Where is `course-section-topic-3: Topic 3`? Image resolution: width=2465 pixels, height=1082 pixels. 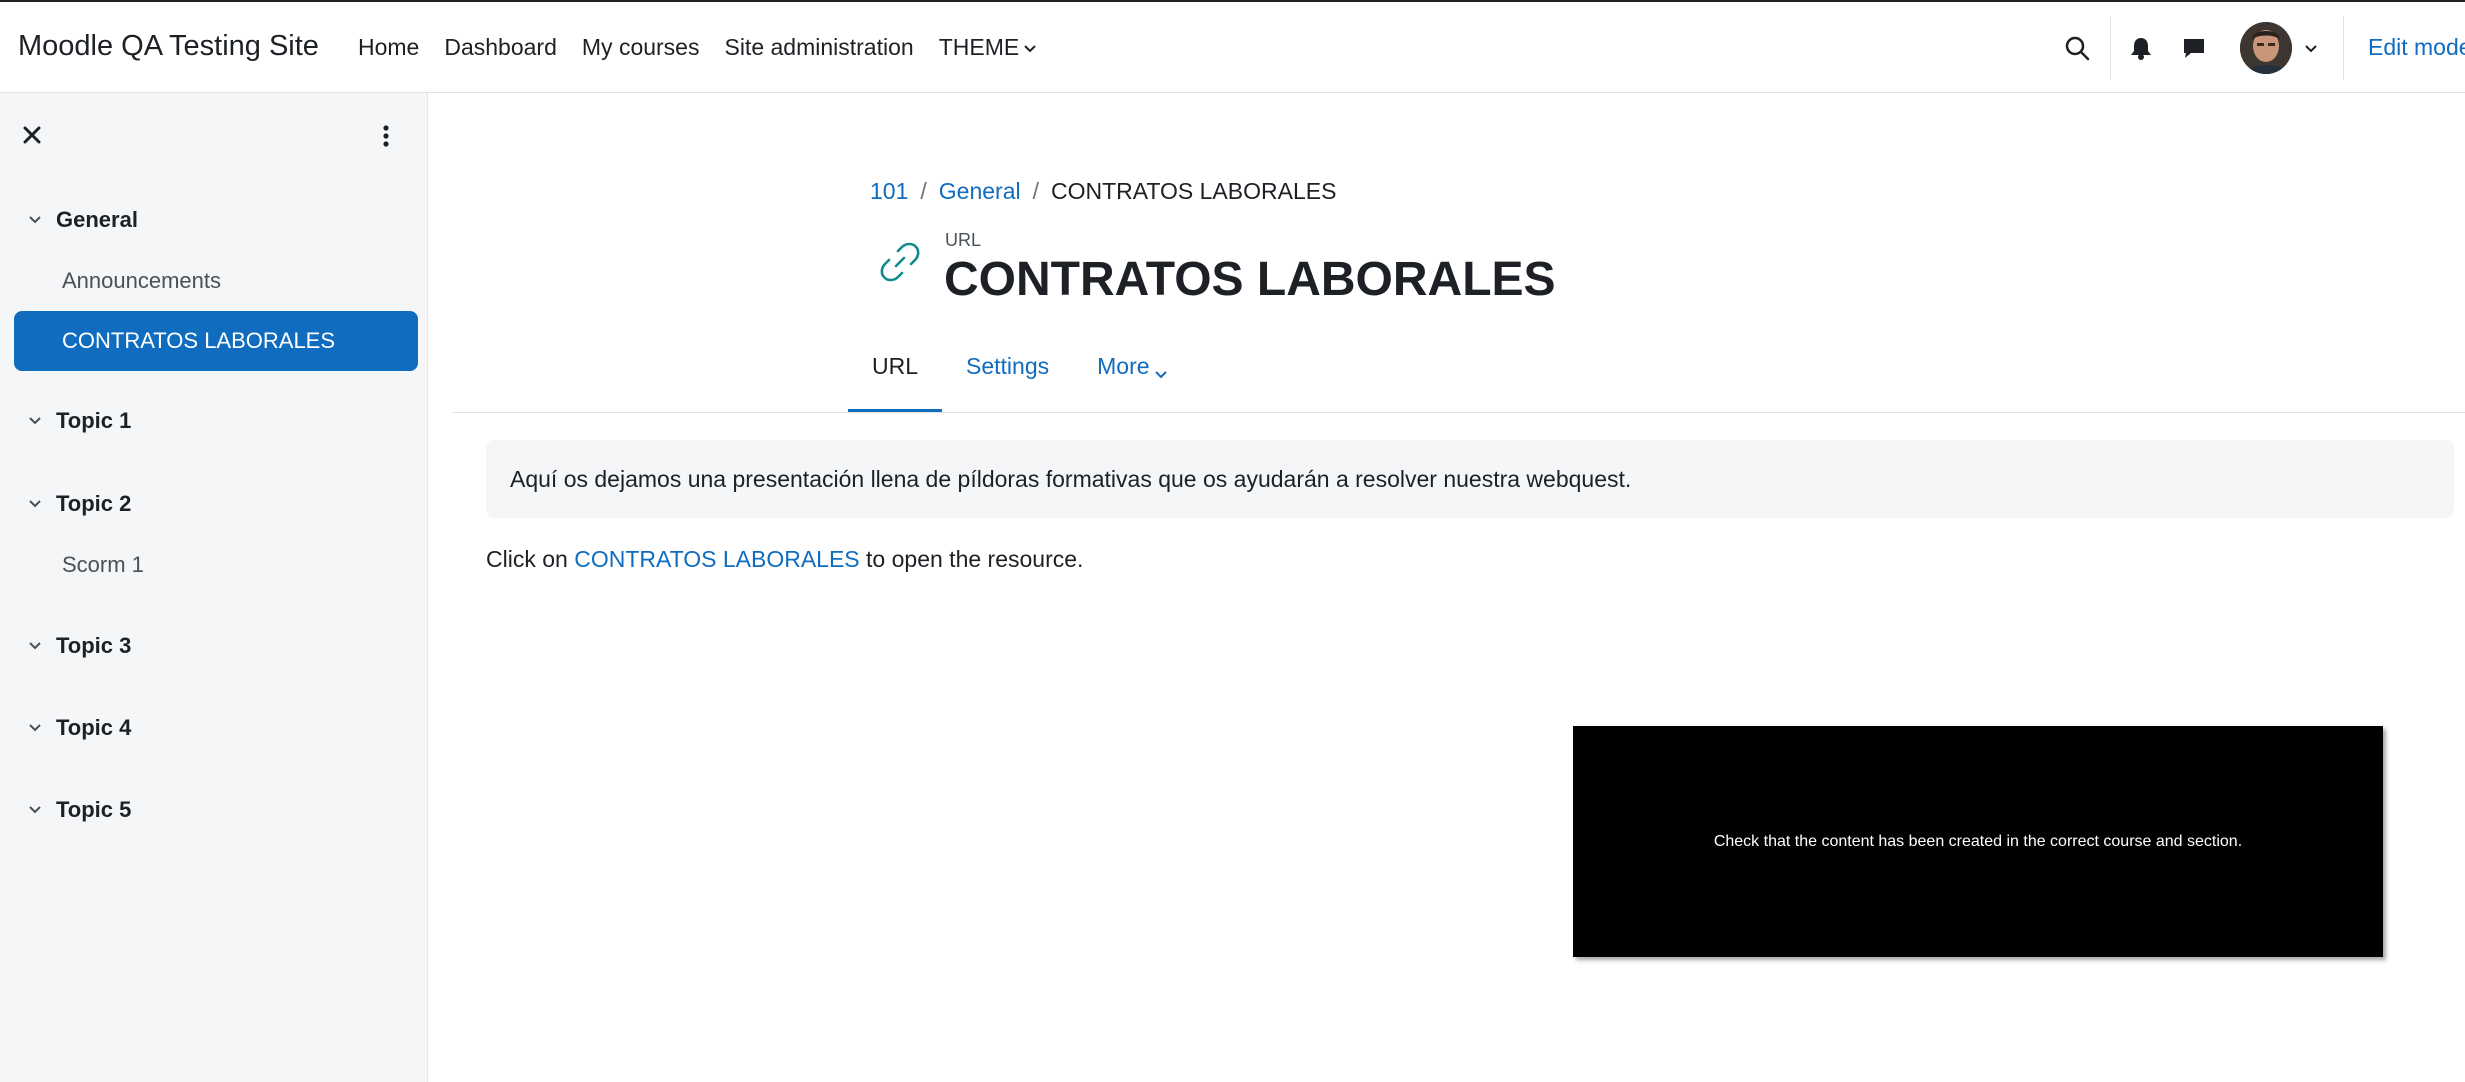 course-section-topic-3: Topic 3 is located at coordinates (79, 646).